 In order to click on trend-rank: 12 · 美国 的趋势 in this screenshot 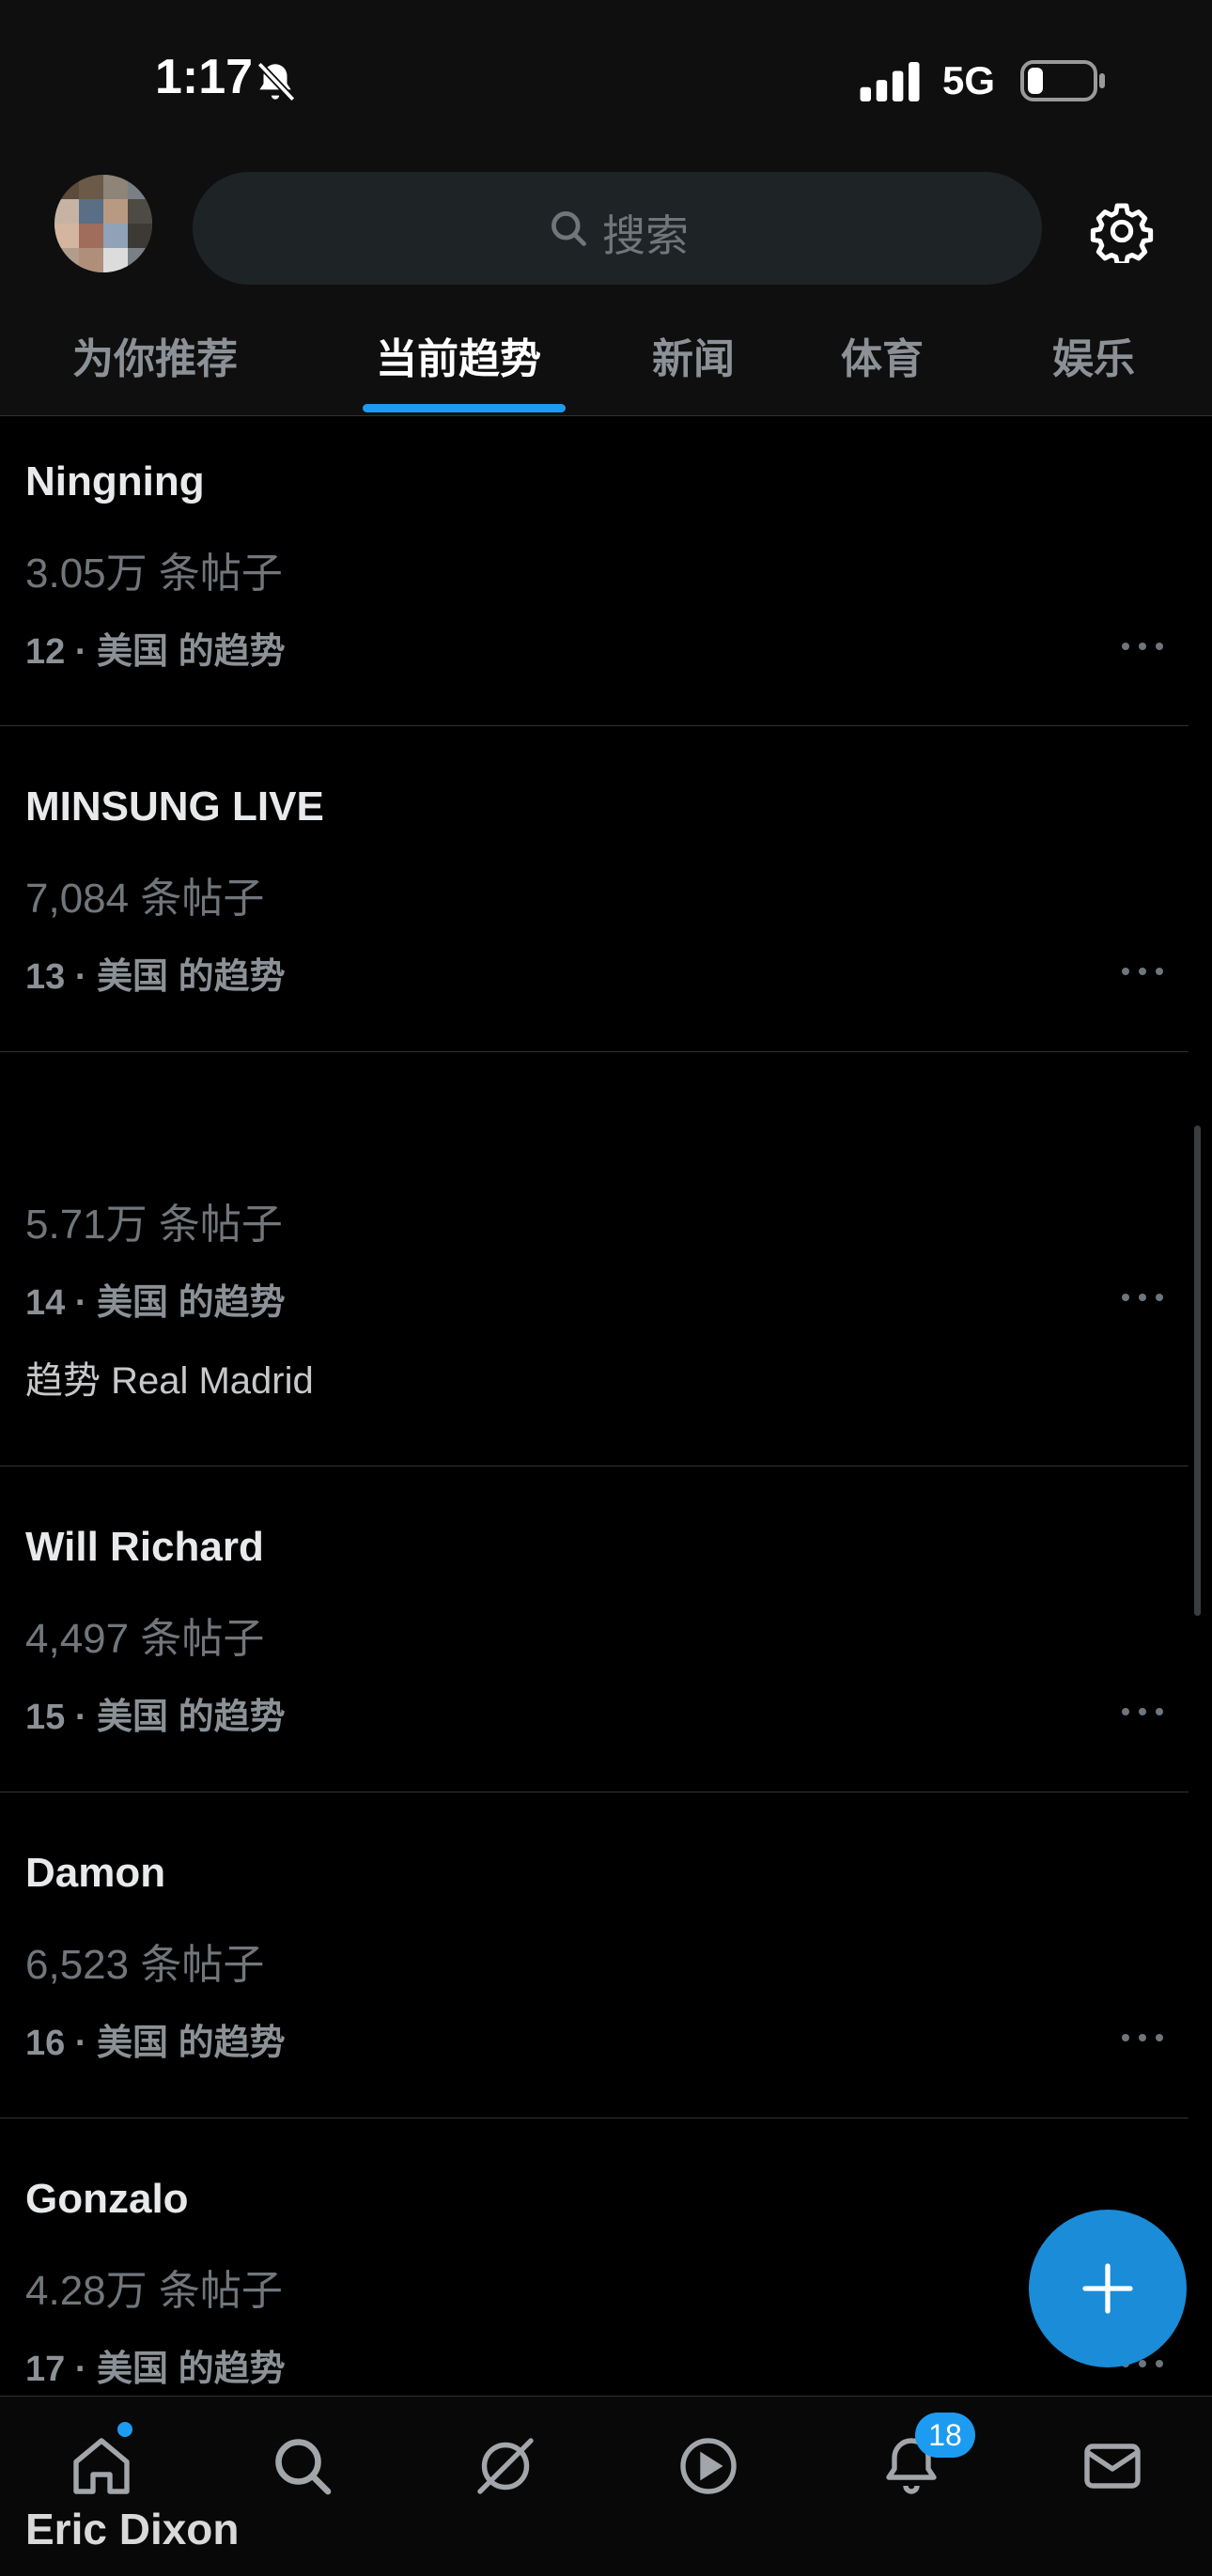, I will do `click(155, 652)`.